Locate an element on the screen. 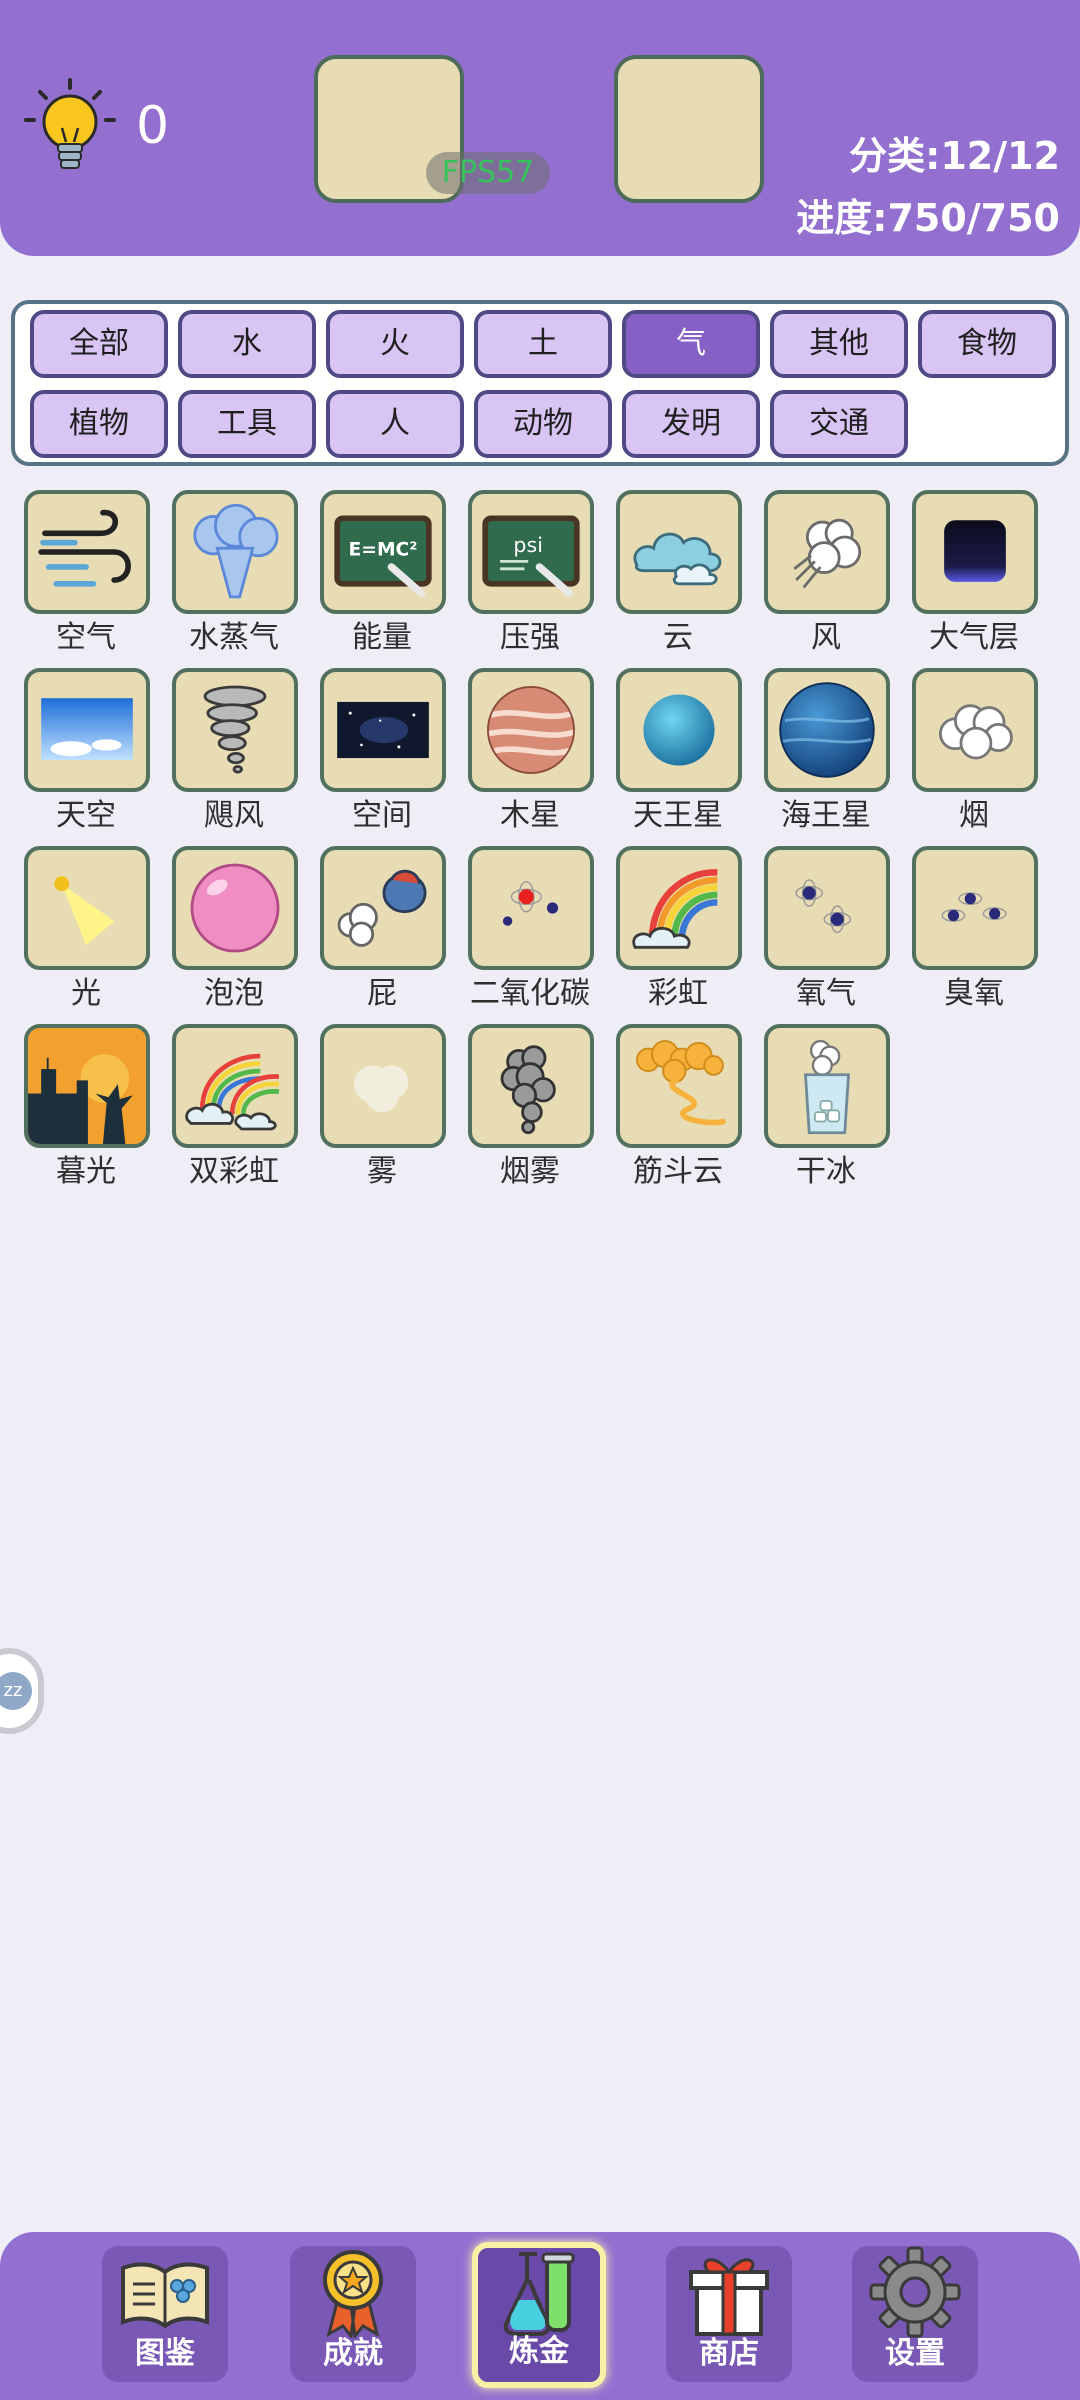 This screenshot has height=2400, width=1080. element-name: 双彩虹 is located at coordinates (234, 1171).